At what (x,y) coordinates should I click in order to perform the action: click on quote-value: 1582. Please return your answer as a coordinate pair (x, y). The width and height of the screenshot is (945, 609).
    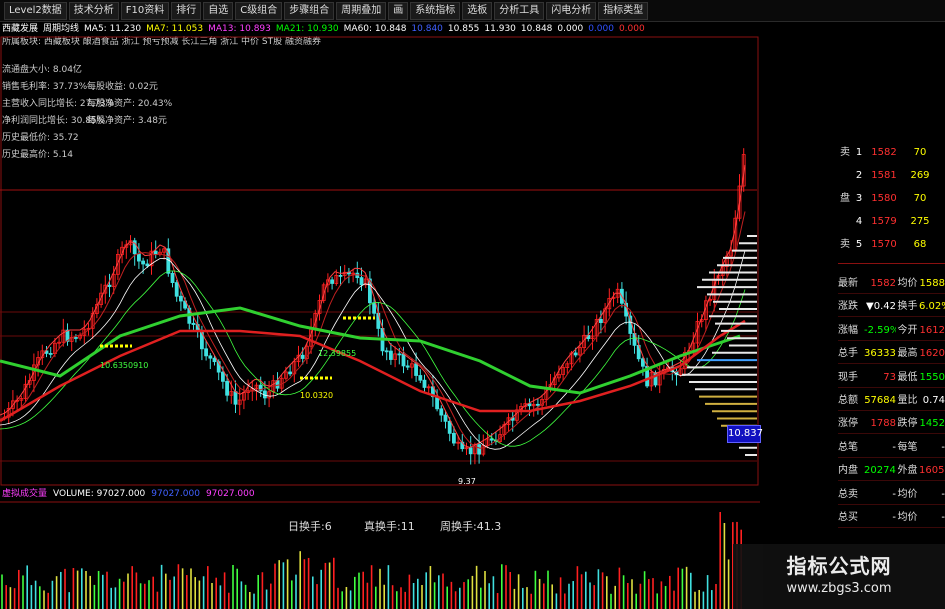
    Looking at the image, I should click on (883, 283).